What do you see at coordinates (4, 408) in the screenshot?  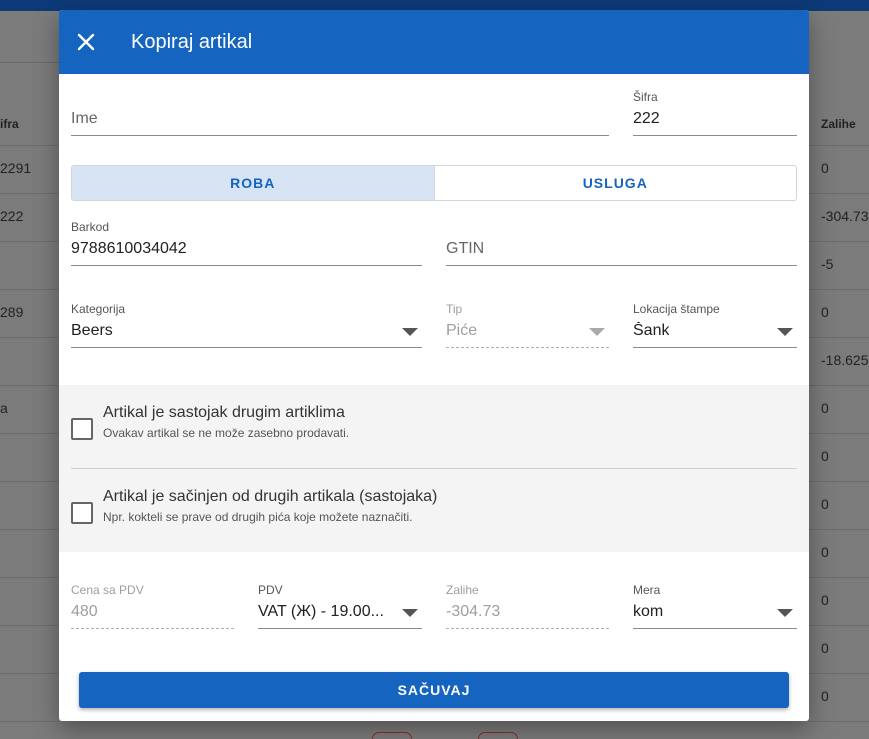 I see `background-cell-code: a` at bounding box center [4, 408].